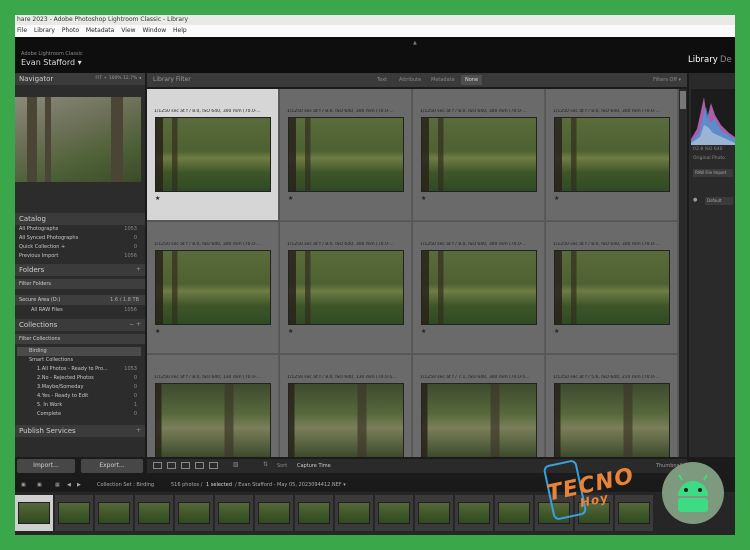 The image size is (750, 550). I want to click on menu-window: Window, so click(154, 30).